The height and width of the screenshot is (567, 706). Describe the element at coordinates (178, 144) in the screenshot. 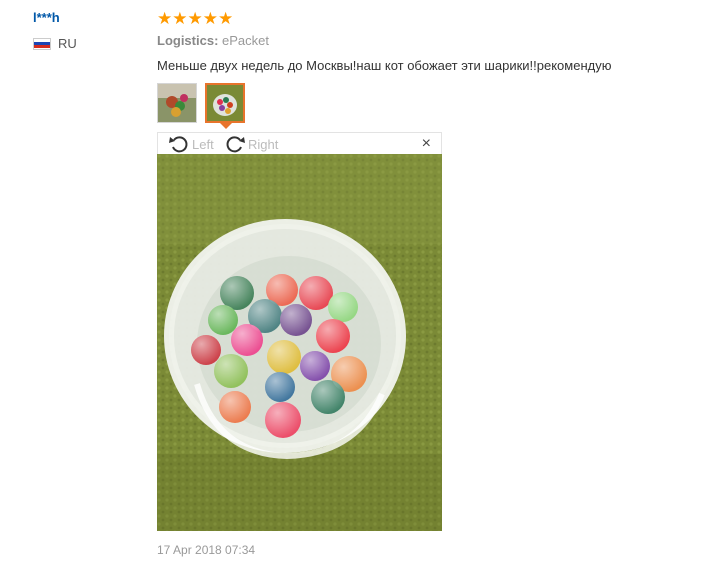

I see `rotate-left-icon` at that location.